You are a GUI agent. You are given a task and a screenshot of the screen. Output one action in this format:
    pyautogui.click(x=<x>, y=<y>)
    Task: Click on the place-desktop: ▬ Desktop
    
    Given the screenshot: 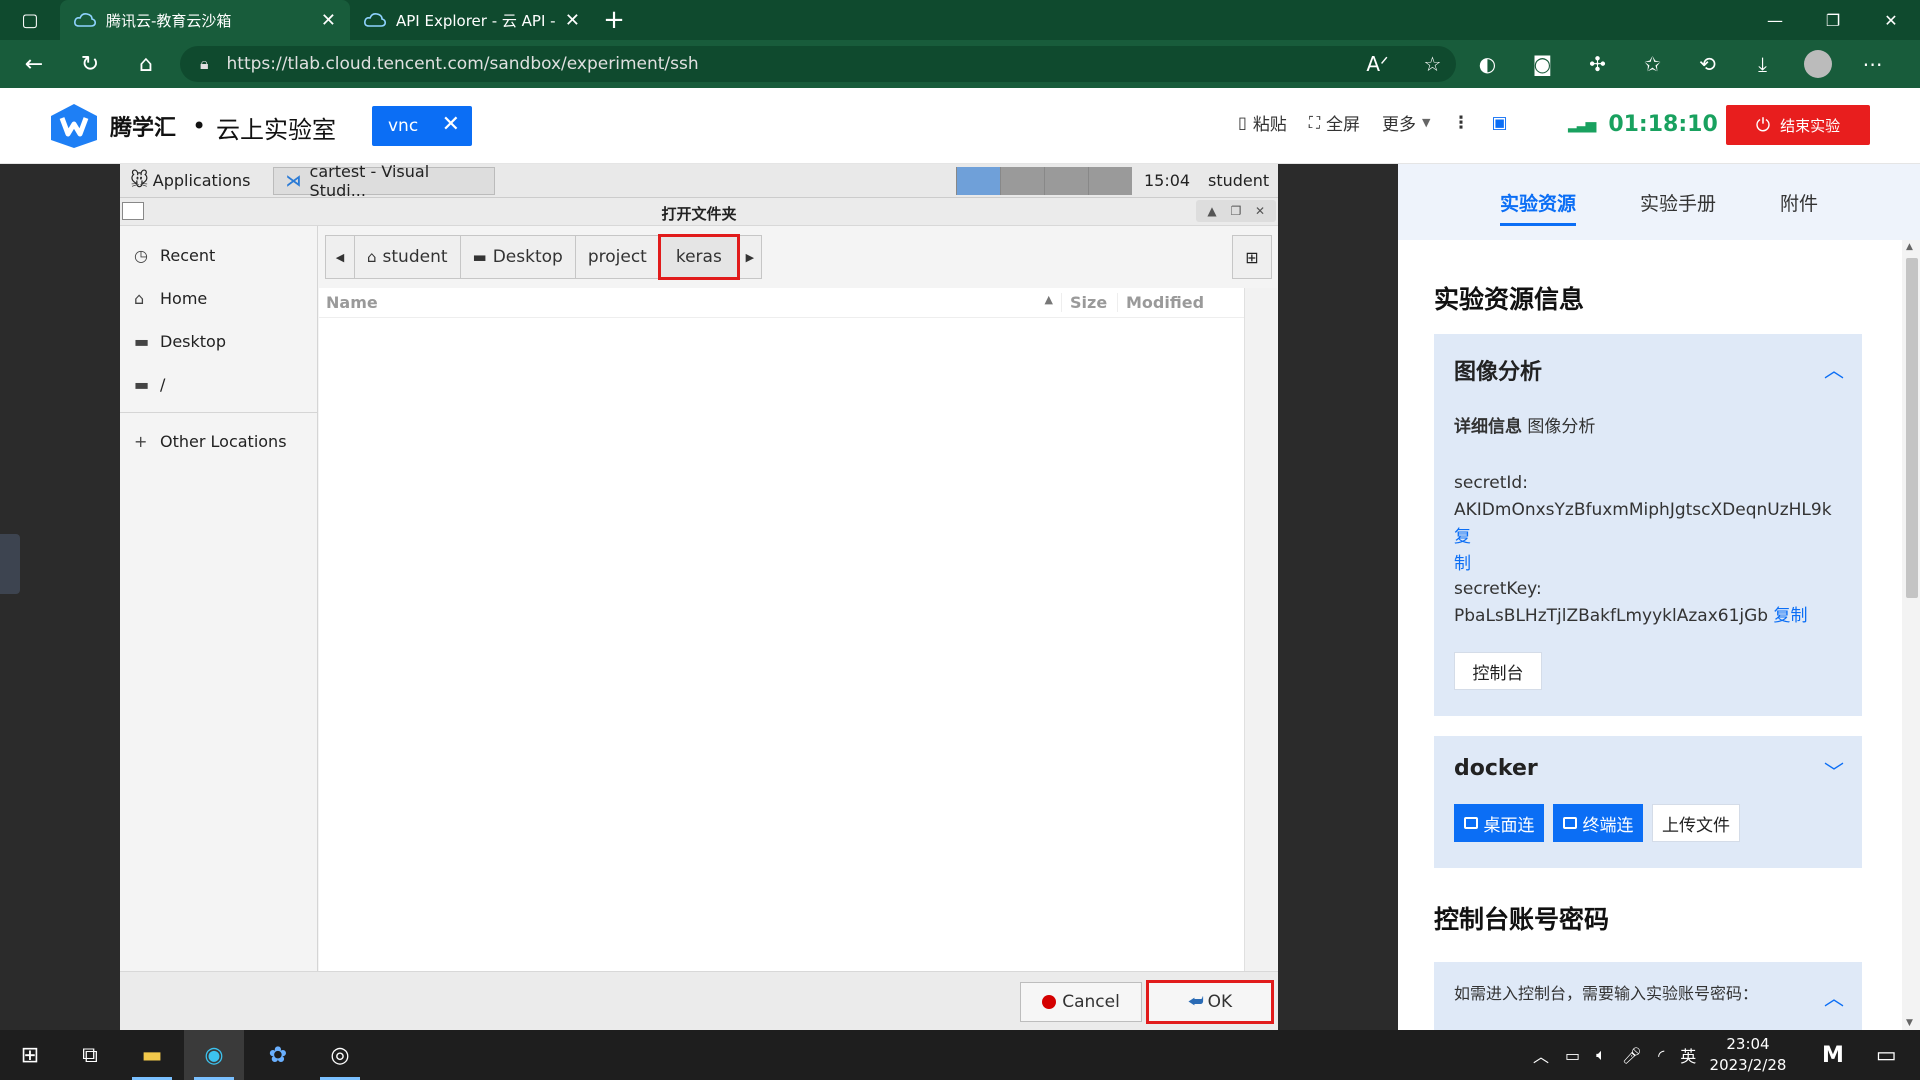 What is the action you would take?
    pyautogui.click(x=218, y=341)
    